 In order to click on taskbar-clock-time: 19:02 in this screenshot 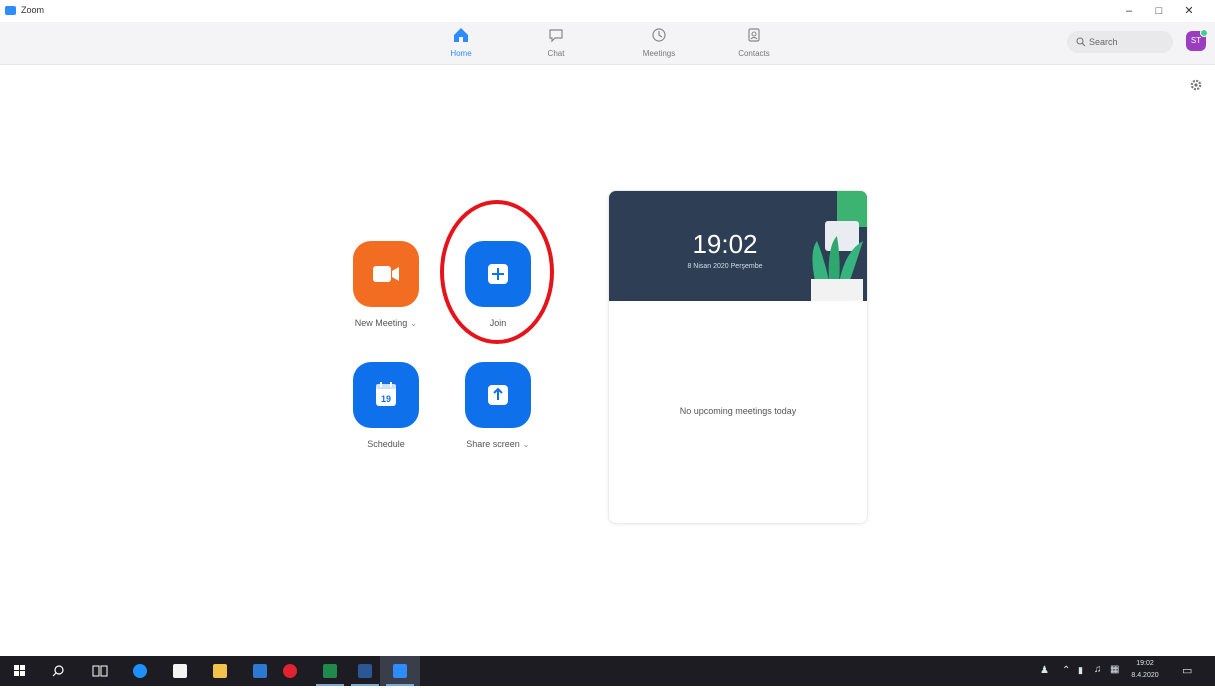, I will do `click(1145, 663)`.